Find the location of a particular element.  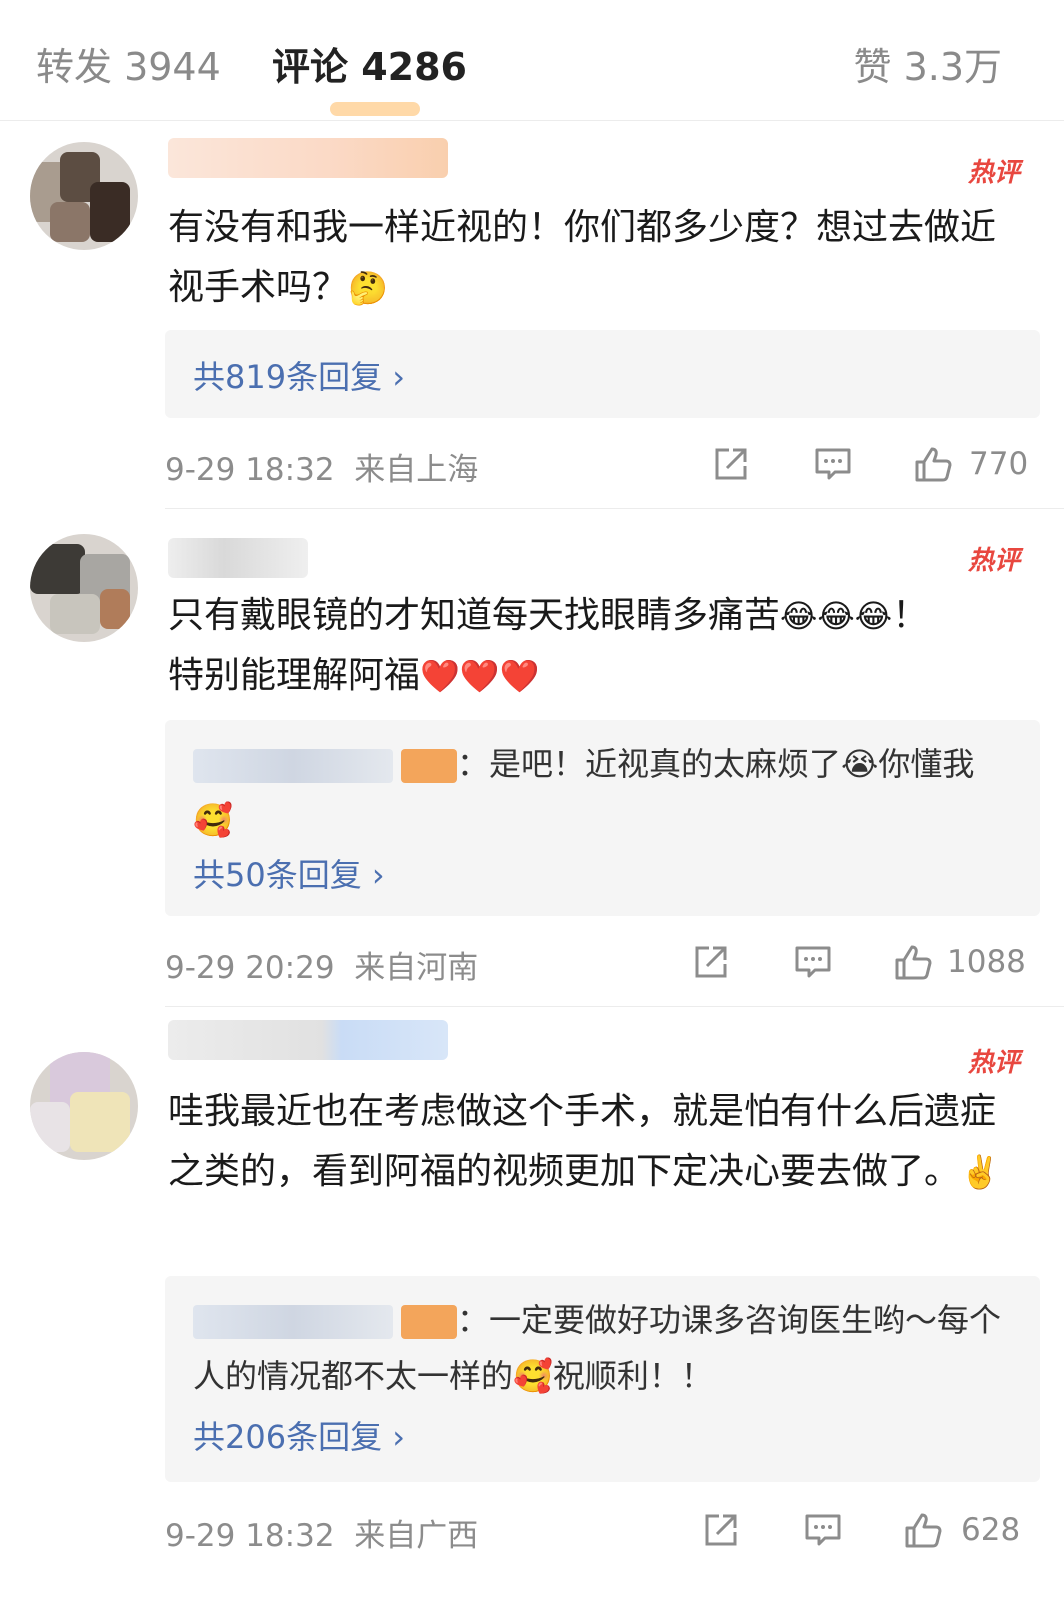

comment-text: 只有戴眼镜的才知道每天找眼睛多痛苦😂😂😂！ 特别能理解阿福❤️❤️❤️ is located at coordinates (548, 645).